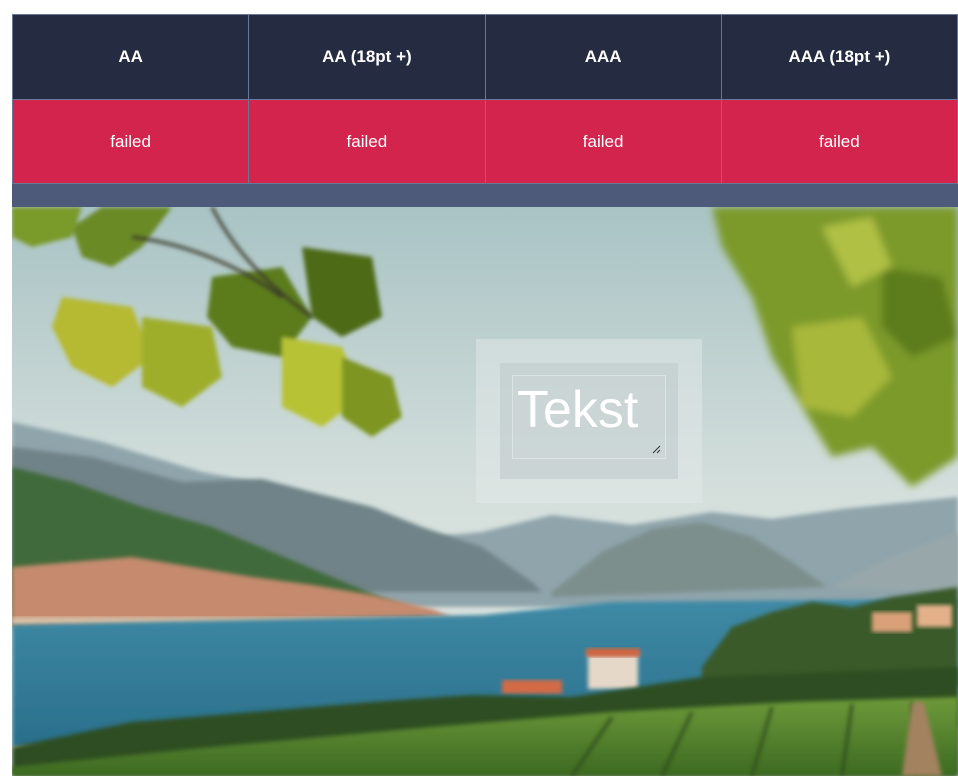  I want to click on preview-textarea: Tekst, so click(589, 417).